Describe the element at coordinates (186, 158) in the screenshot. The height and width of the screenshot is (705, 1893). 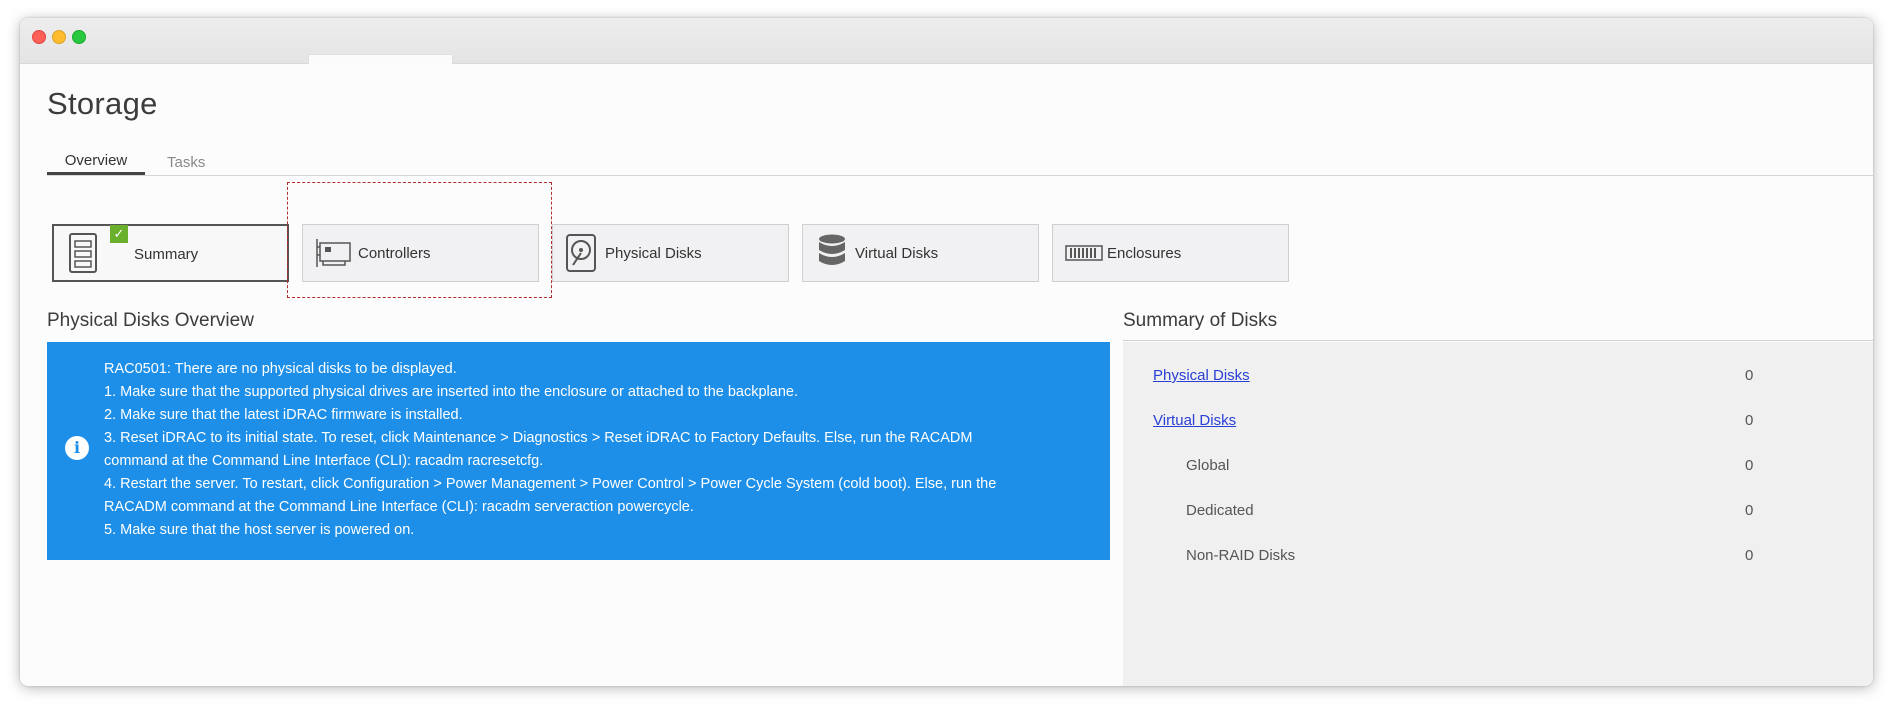
I see `tab-tasks: Tasks` at that location.